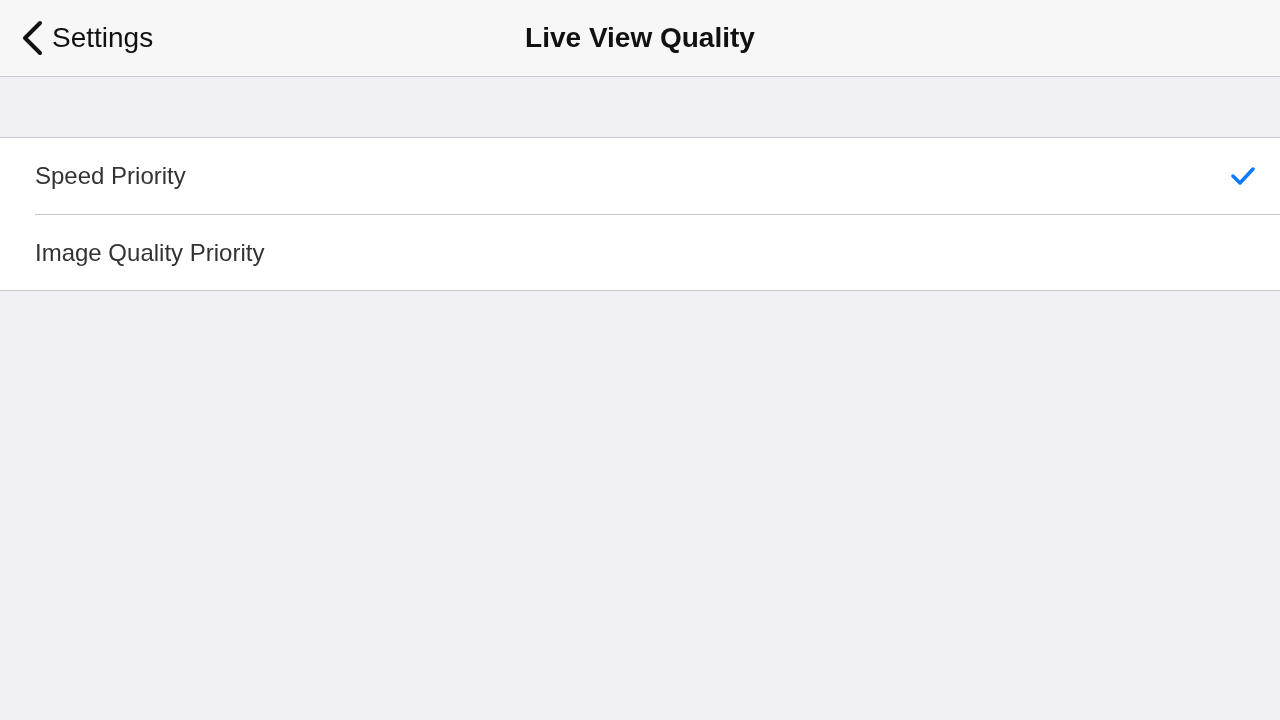  What do you see at coordinates (32, 38) in the screenshot?
I see `chevron-left-icon` at bounding box center [32, 38].